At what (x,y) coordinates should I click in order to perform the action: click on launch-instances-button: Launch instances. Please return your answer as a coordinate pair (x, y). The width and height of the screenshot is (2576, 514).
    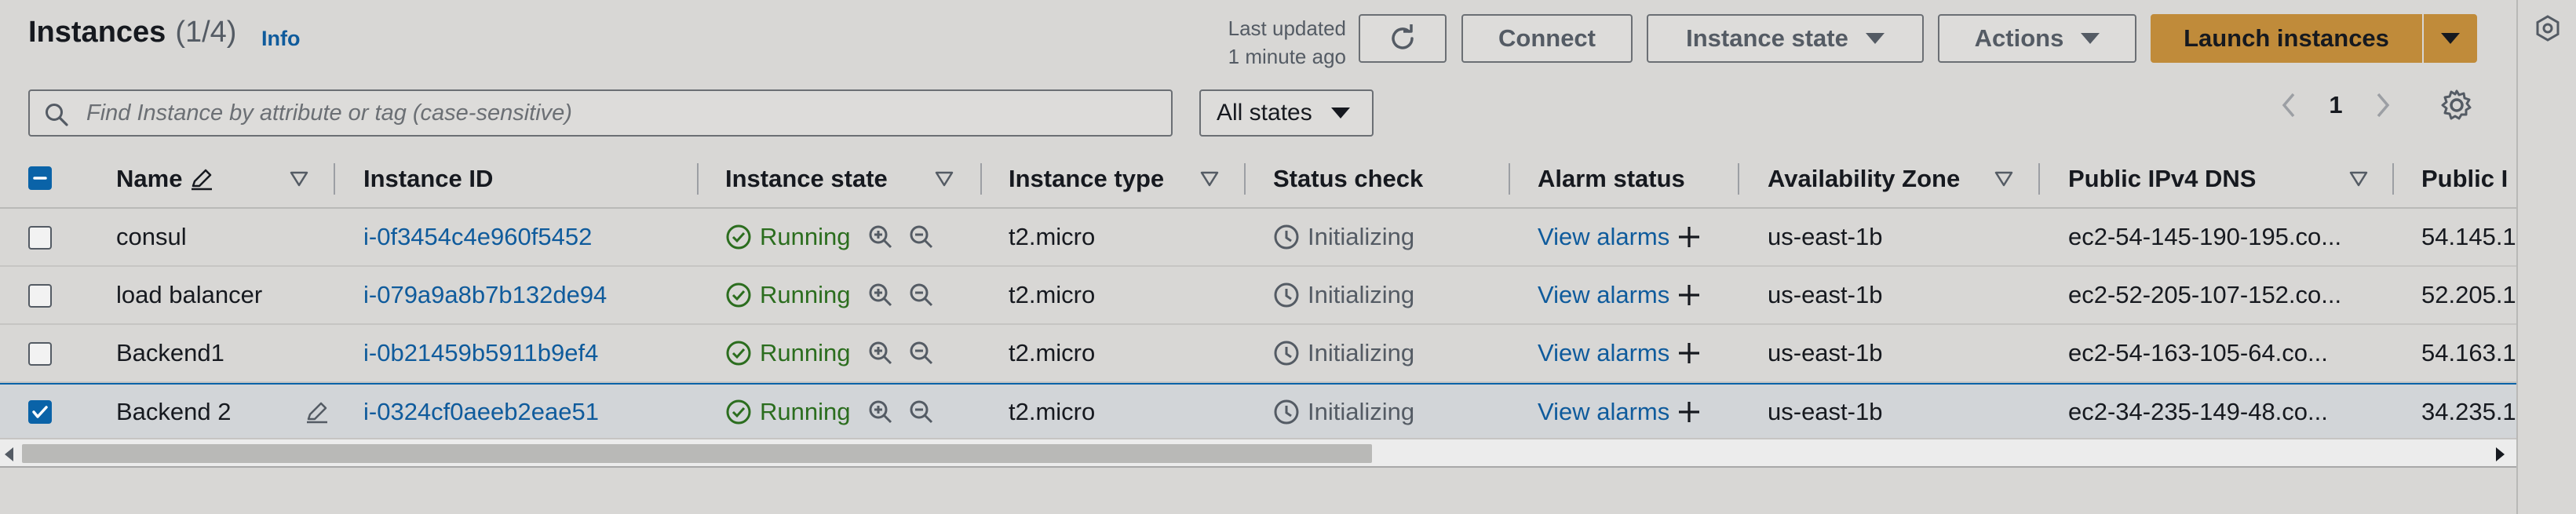
    Looking at the image, I should click on (2286, 38).